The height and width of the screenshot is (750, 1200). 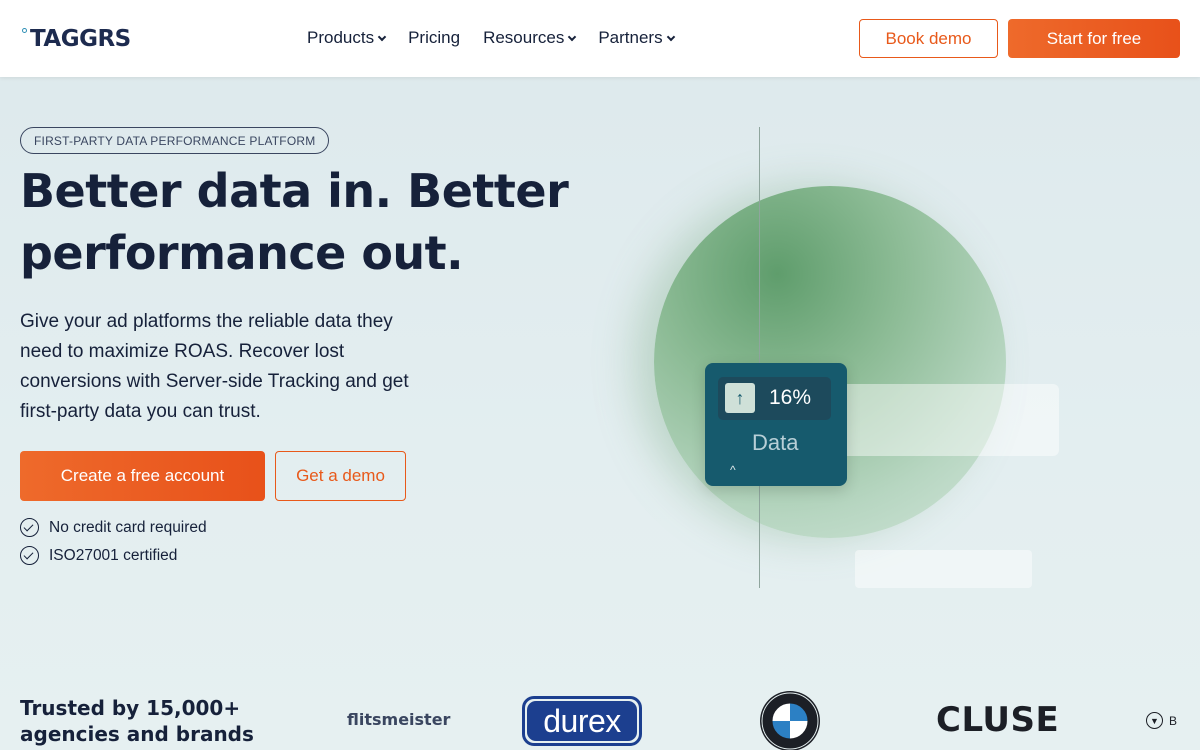 What do you see at coordinates (759, 357) in the screenshot?
I see `divider-line` at bounding box center [759, 357].